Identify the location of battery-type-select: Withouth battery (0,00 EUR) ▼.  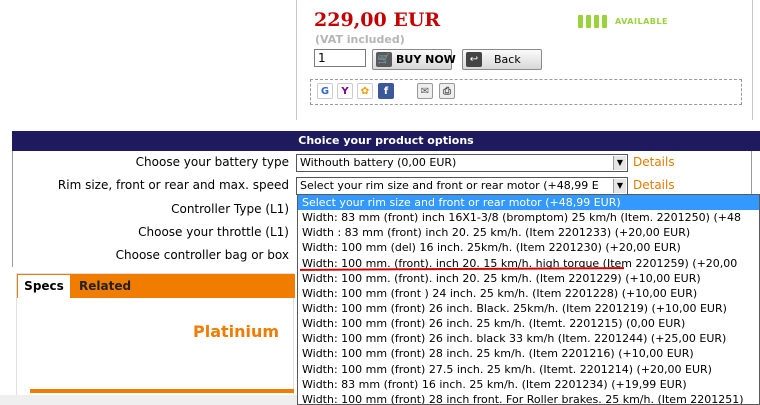
(462, 163).